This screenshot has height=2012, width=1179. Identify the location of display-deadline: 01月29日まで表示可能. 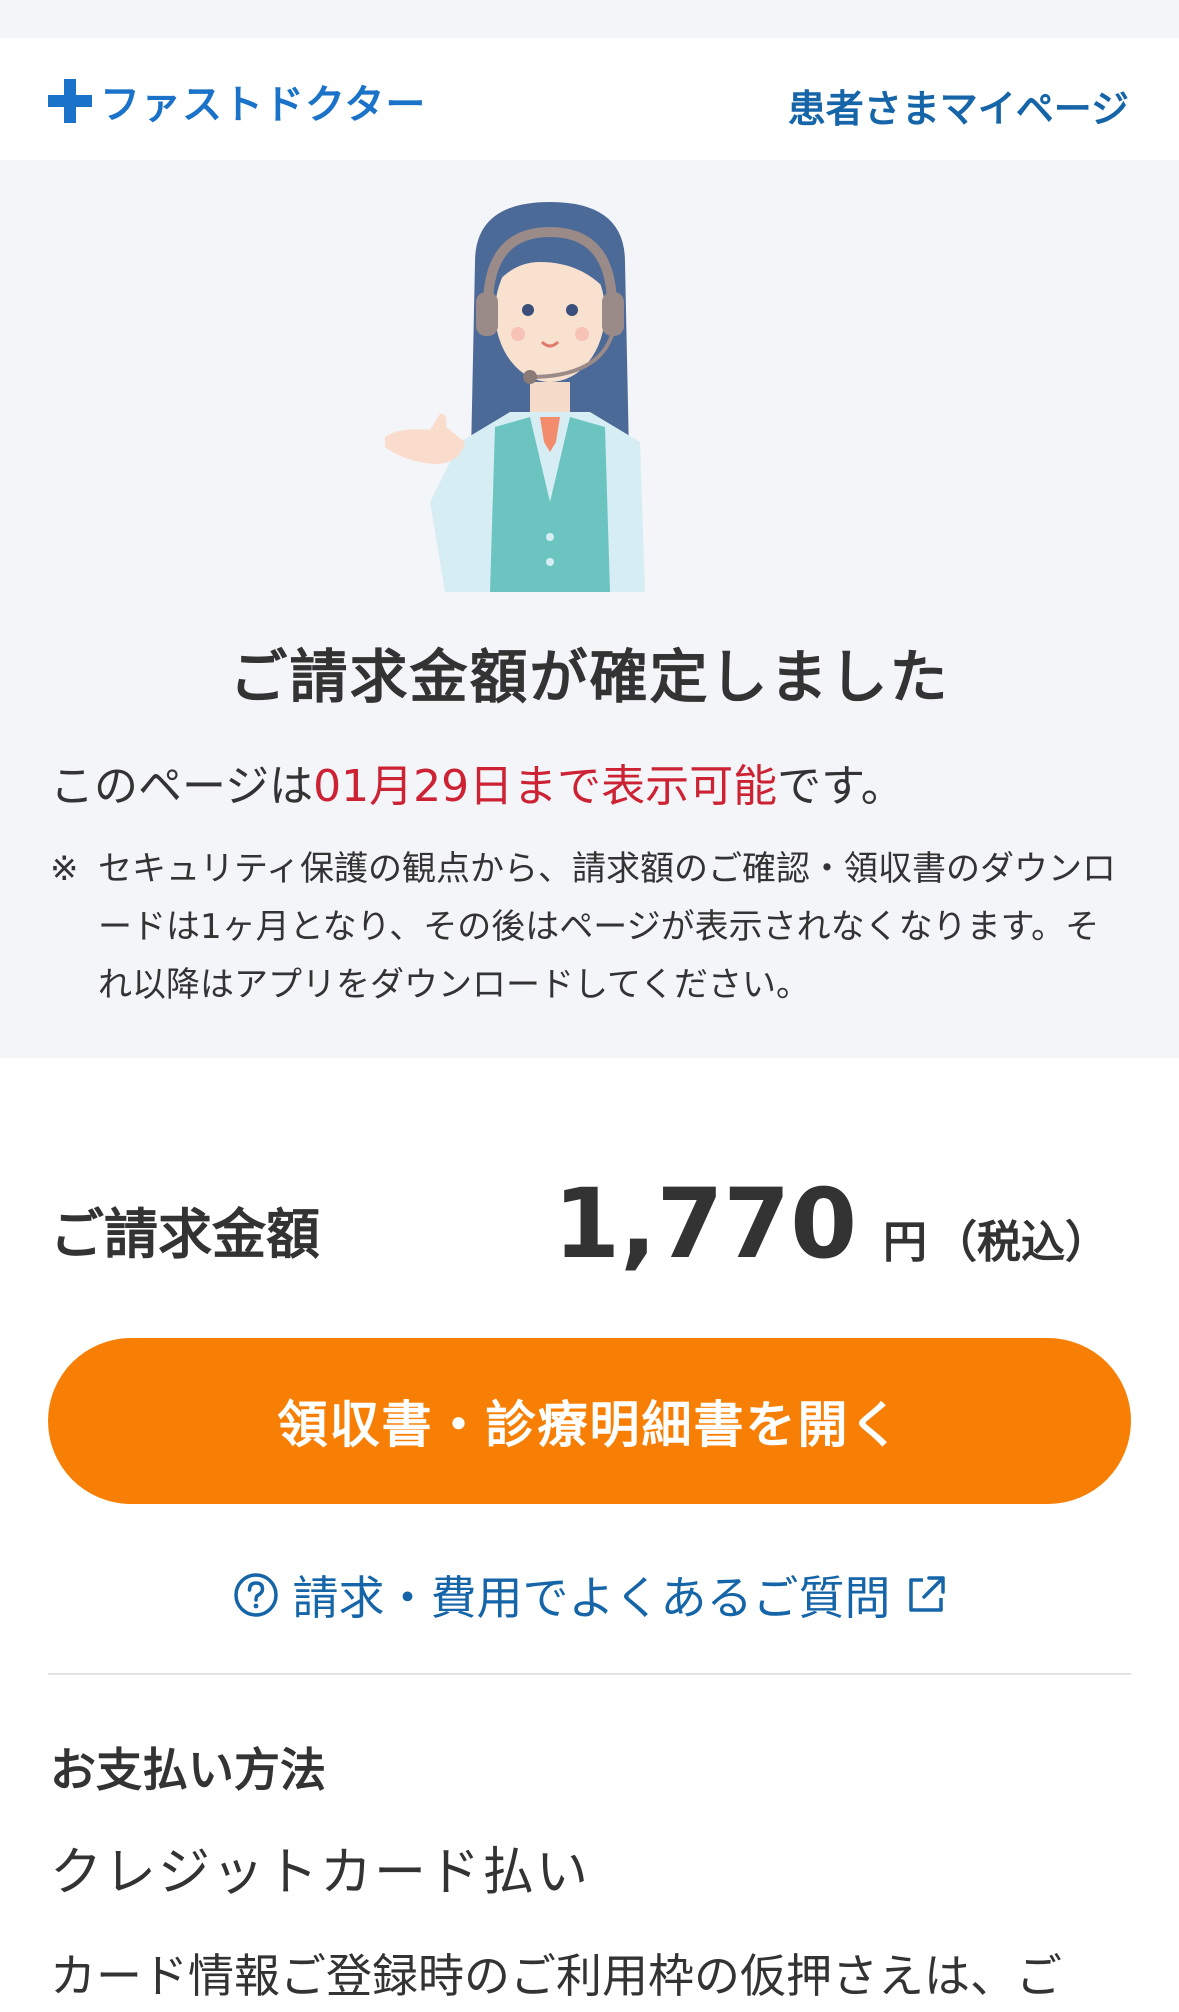
(545, 786).